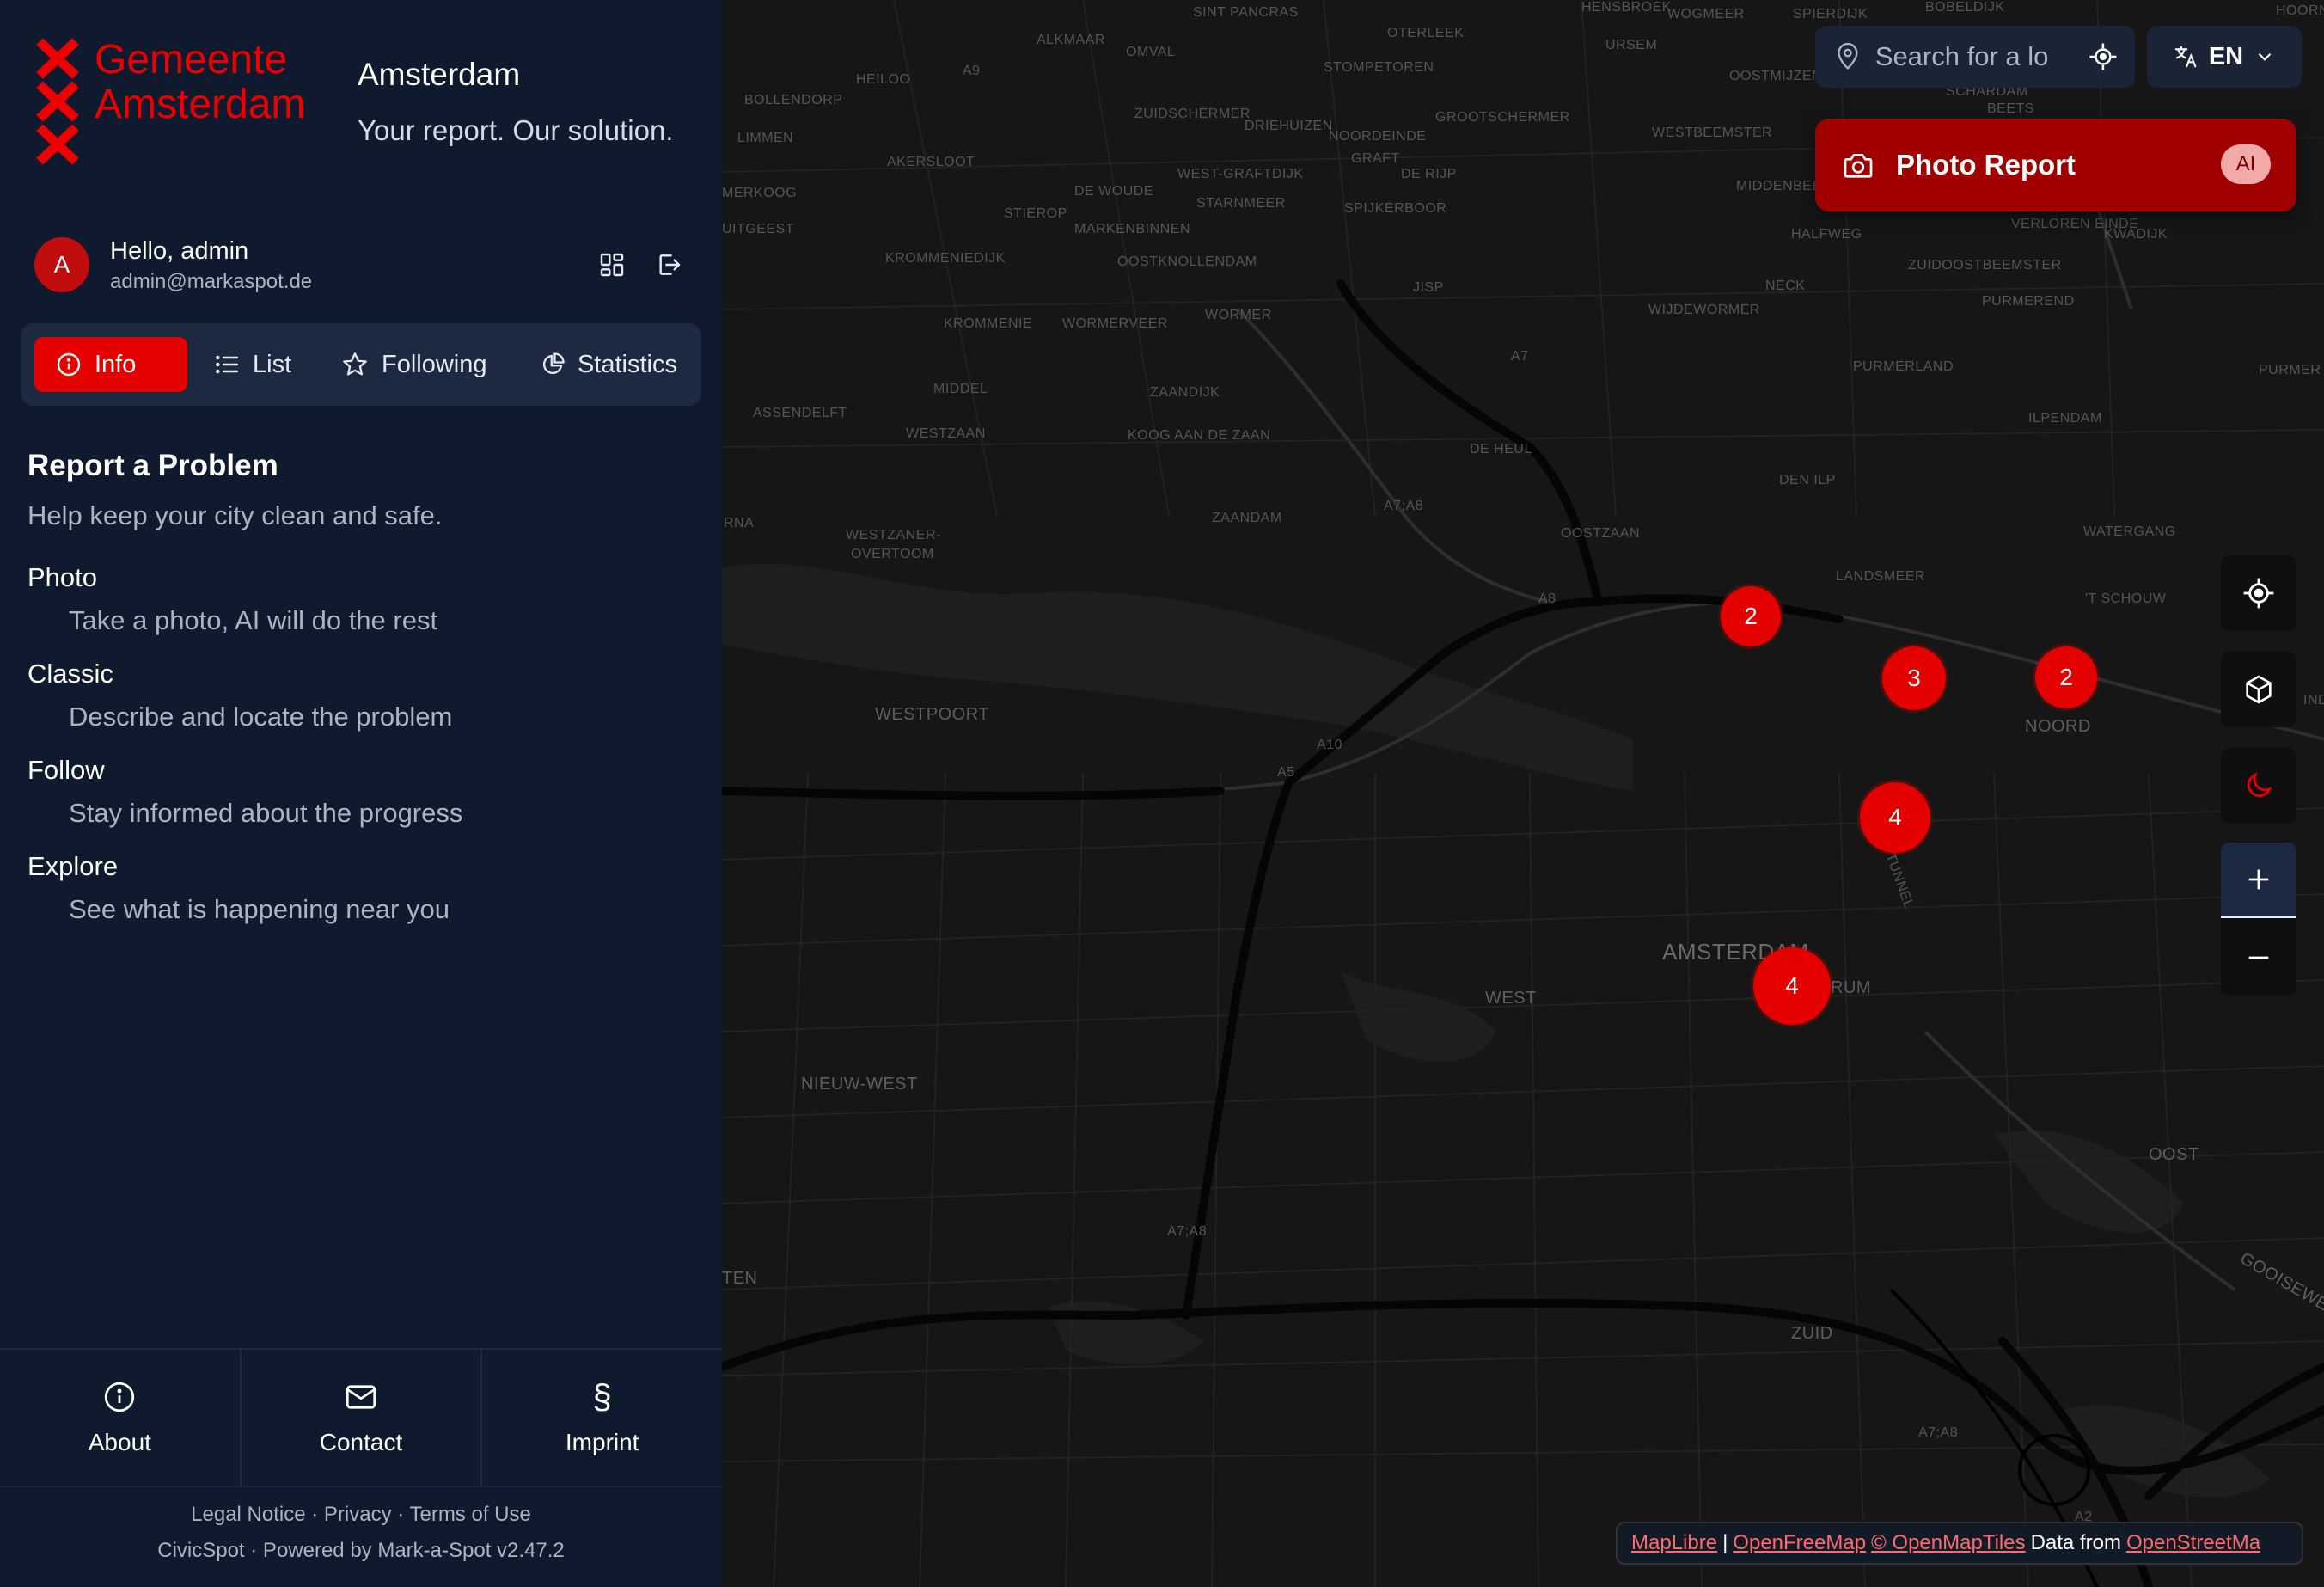  I want to click on map-label: WIJDEWORMER, so click(1704, 310).